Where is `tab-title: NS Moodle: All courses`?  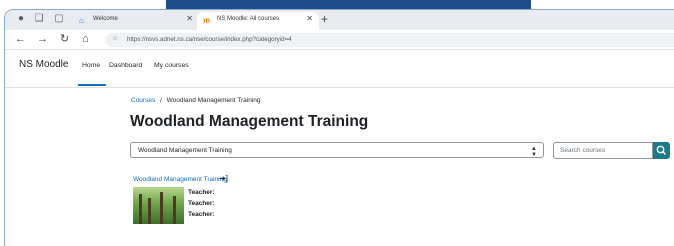
tab-title: NS Moodle: All courses is located at coordinates (248, 19).